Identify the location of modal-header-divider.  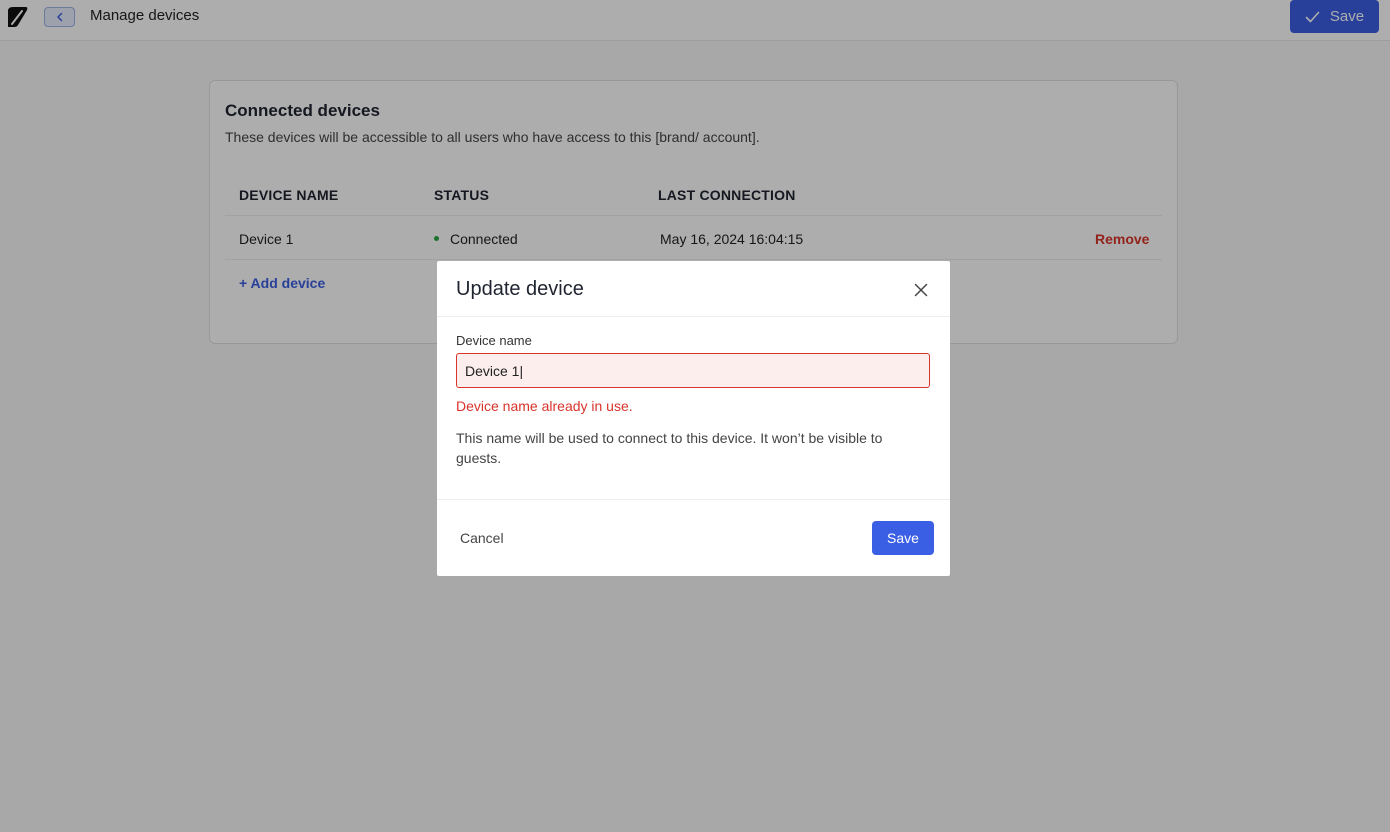
(693, 316).